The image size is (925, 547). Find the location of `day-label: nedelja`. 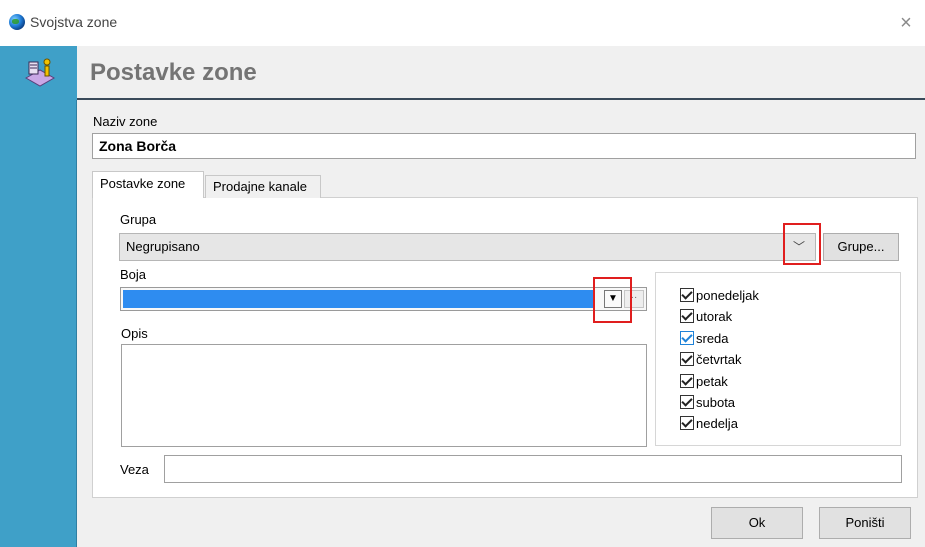

day-label: nedelja is located at coordinates (717, 423).